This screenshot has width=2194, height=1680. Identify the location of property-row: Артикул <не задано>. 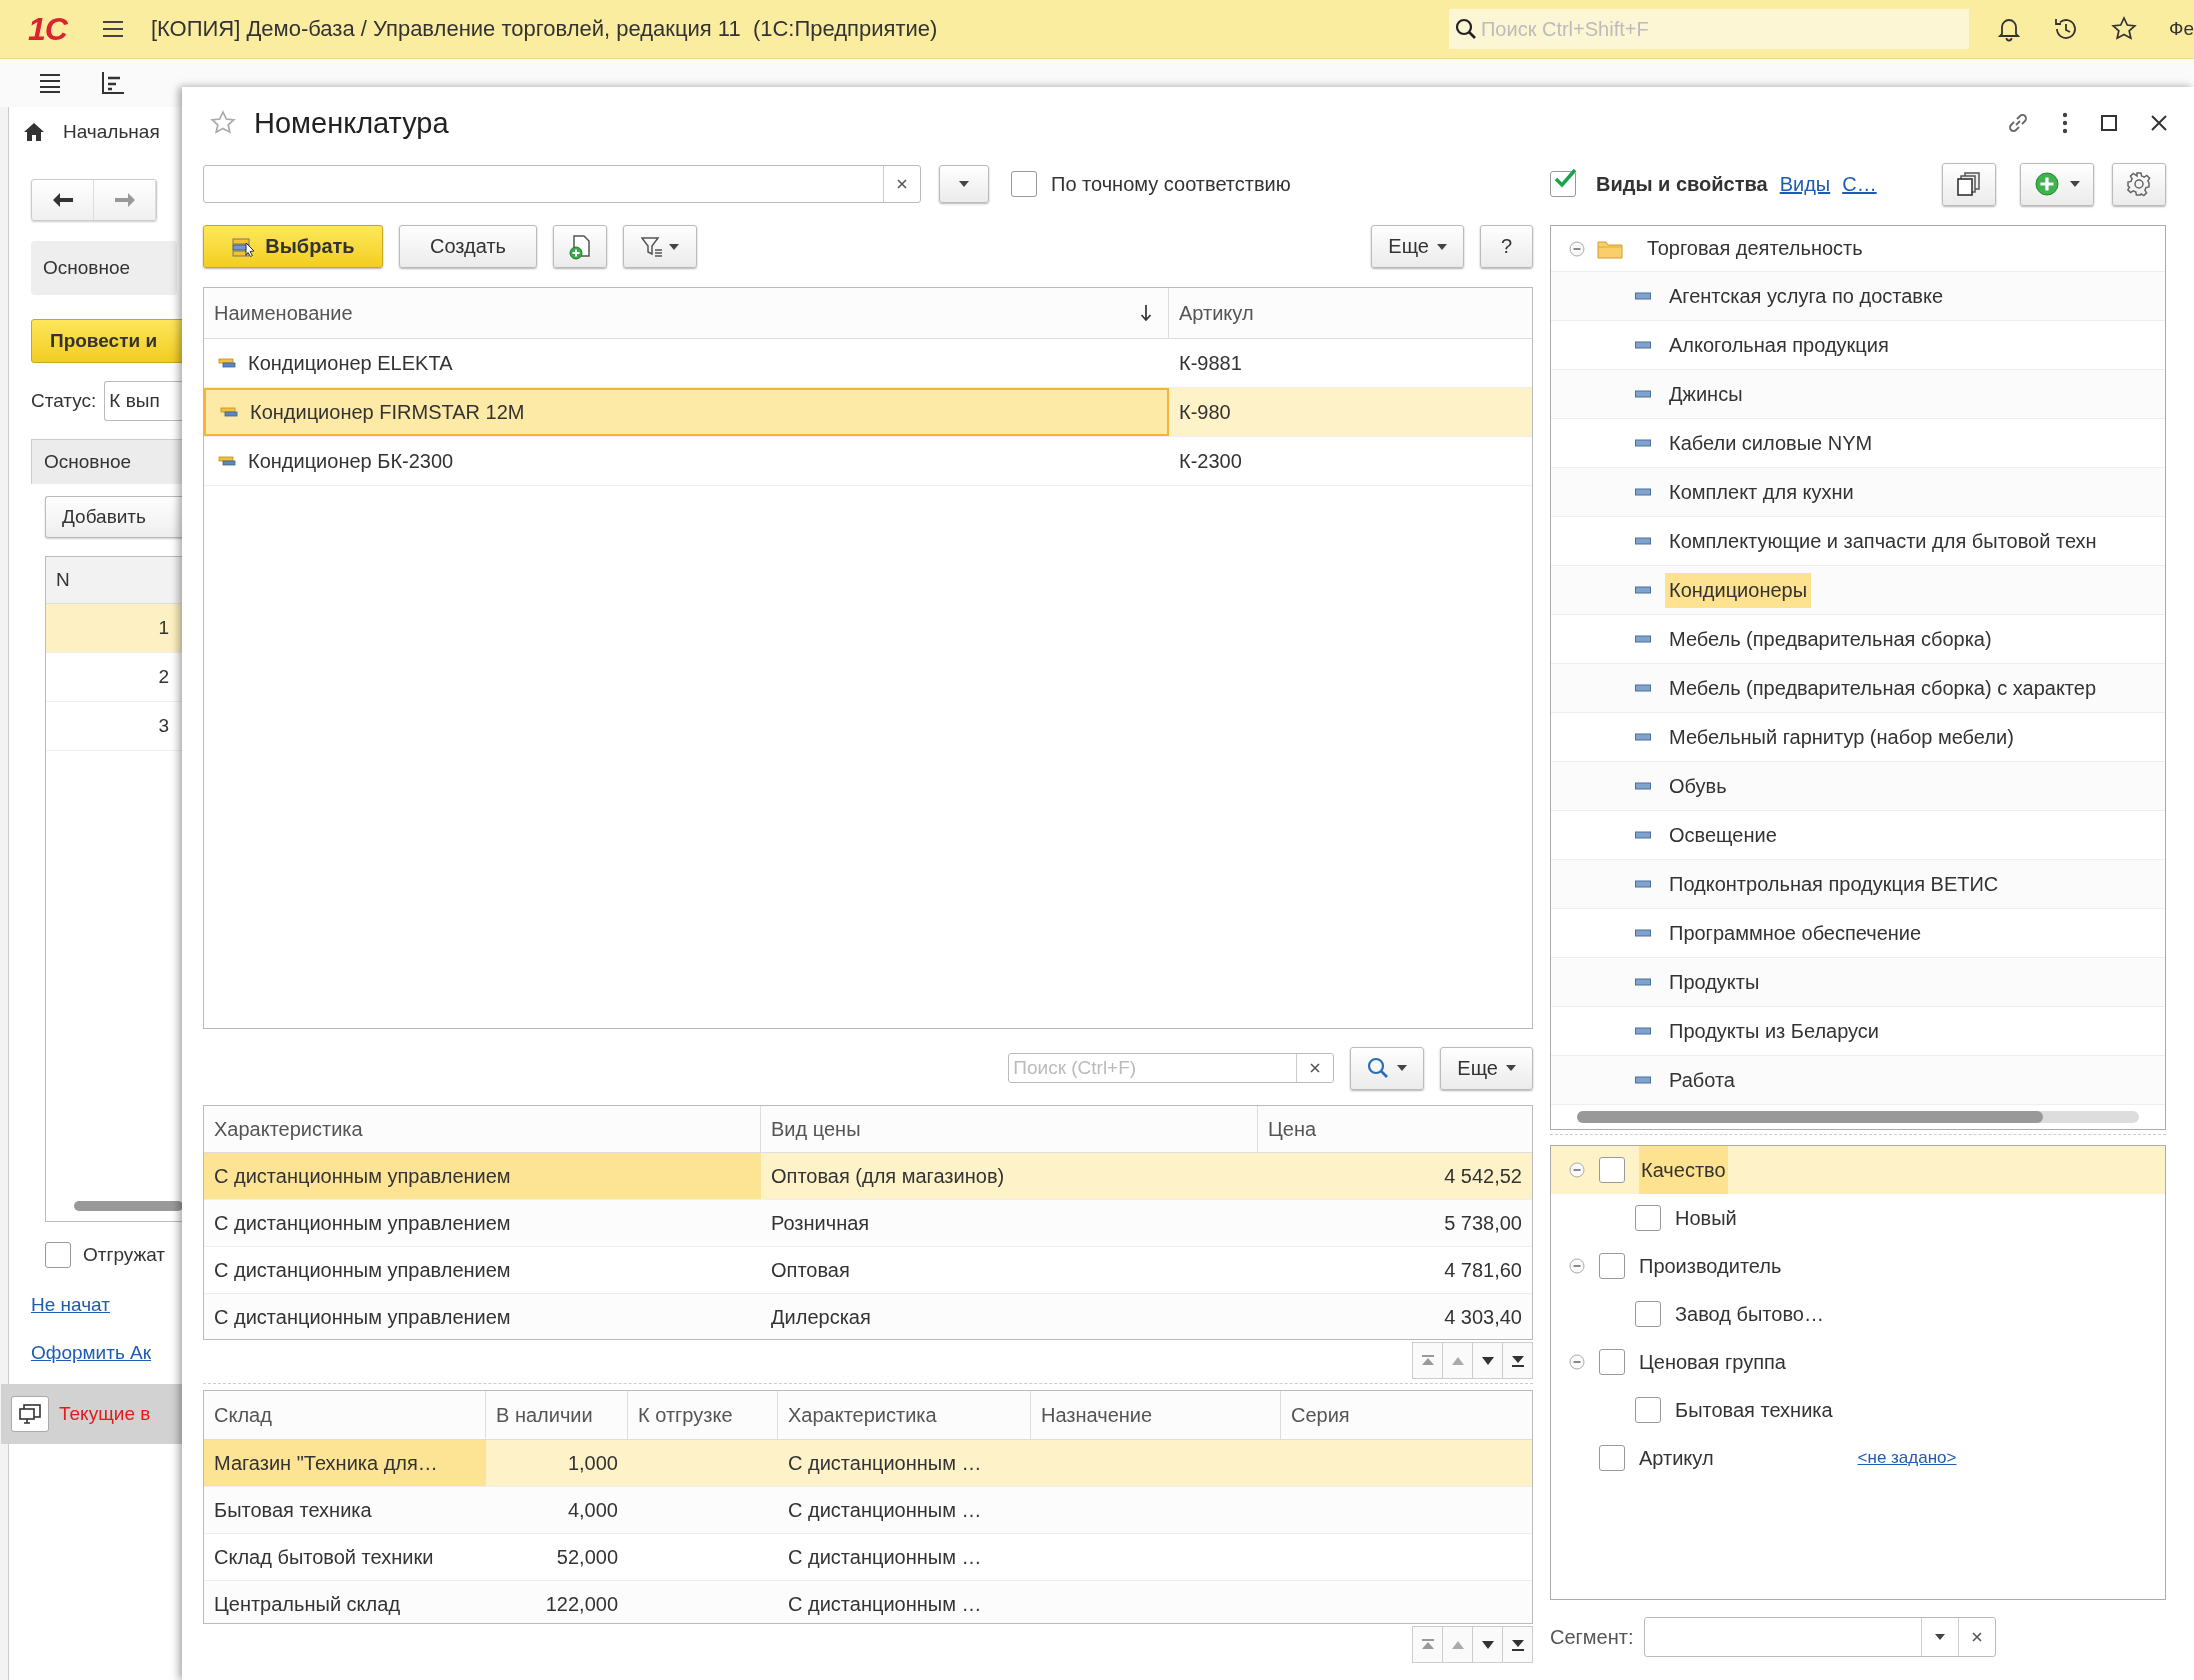
(1858, 1458).